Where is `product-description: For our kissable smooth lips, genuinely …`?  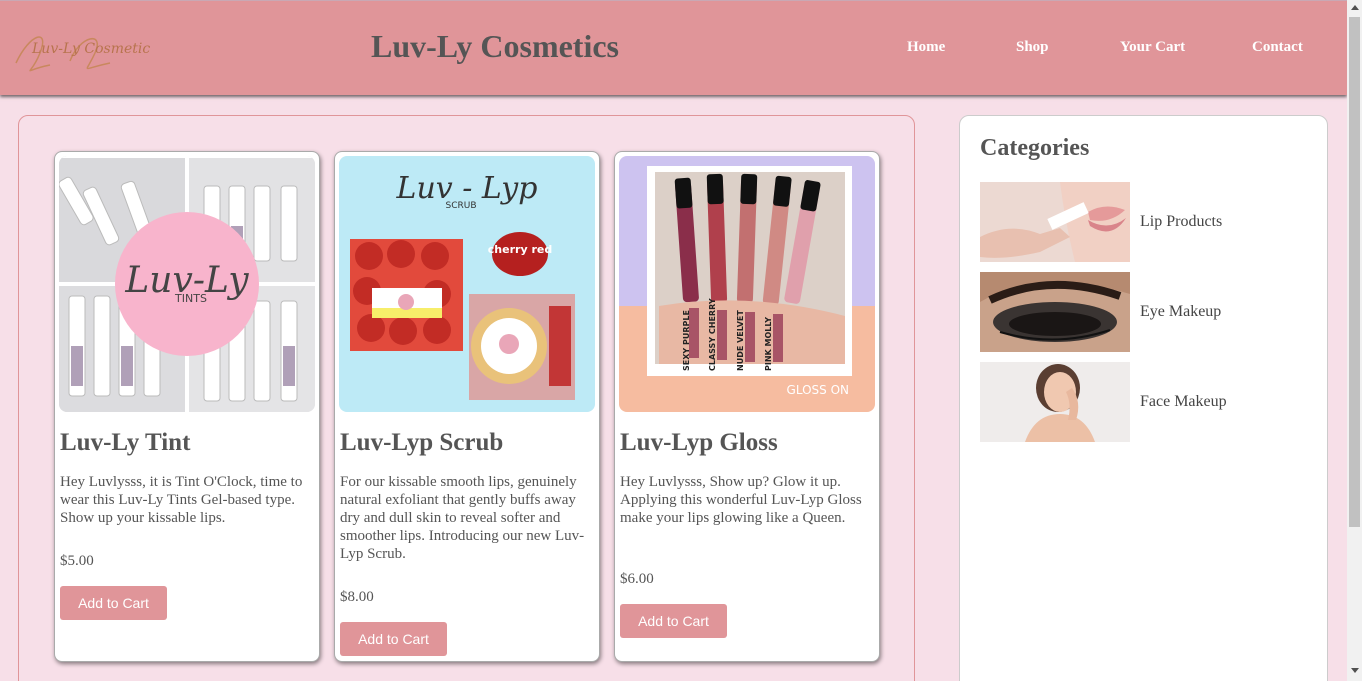
product-description: For our kissable smooth lips, genuinely … is located at coordinates (462, 518).